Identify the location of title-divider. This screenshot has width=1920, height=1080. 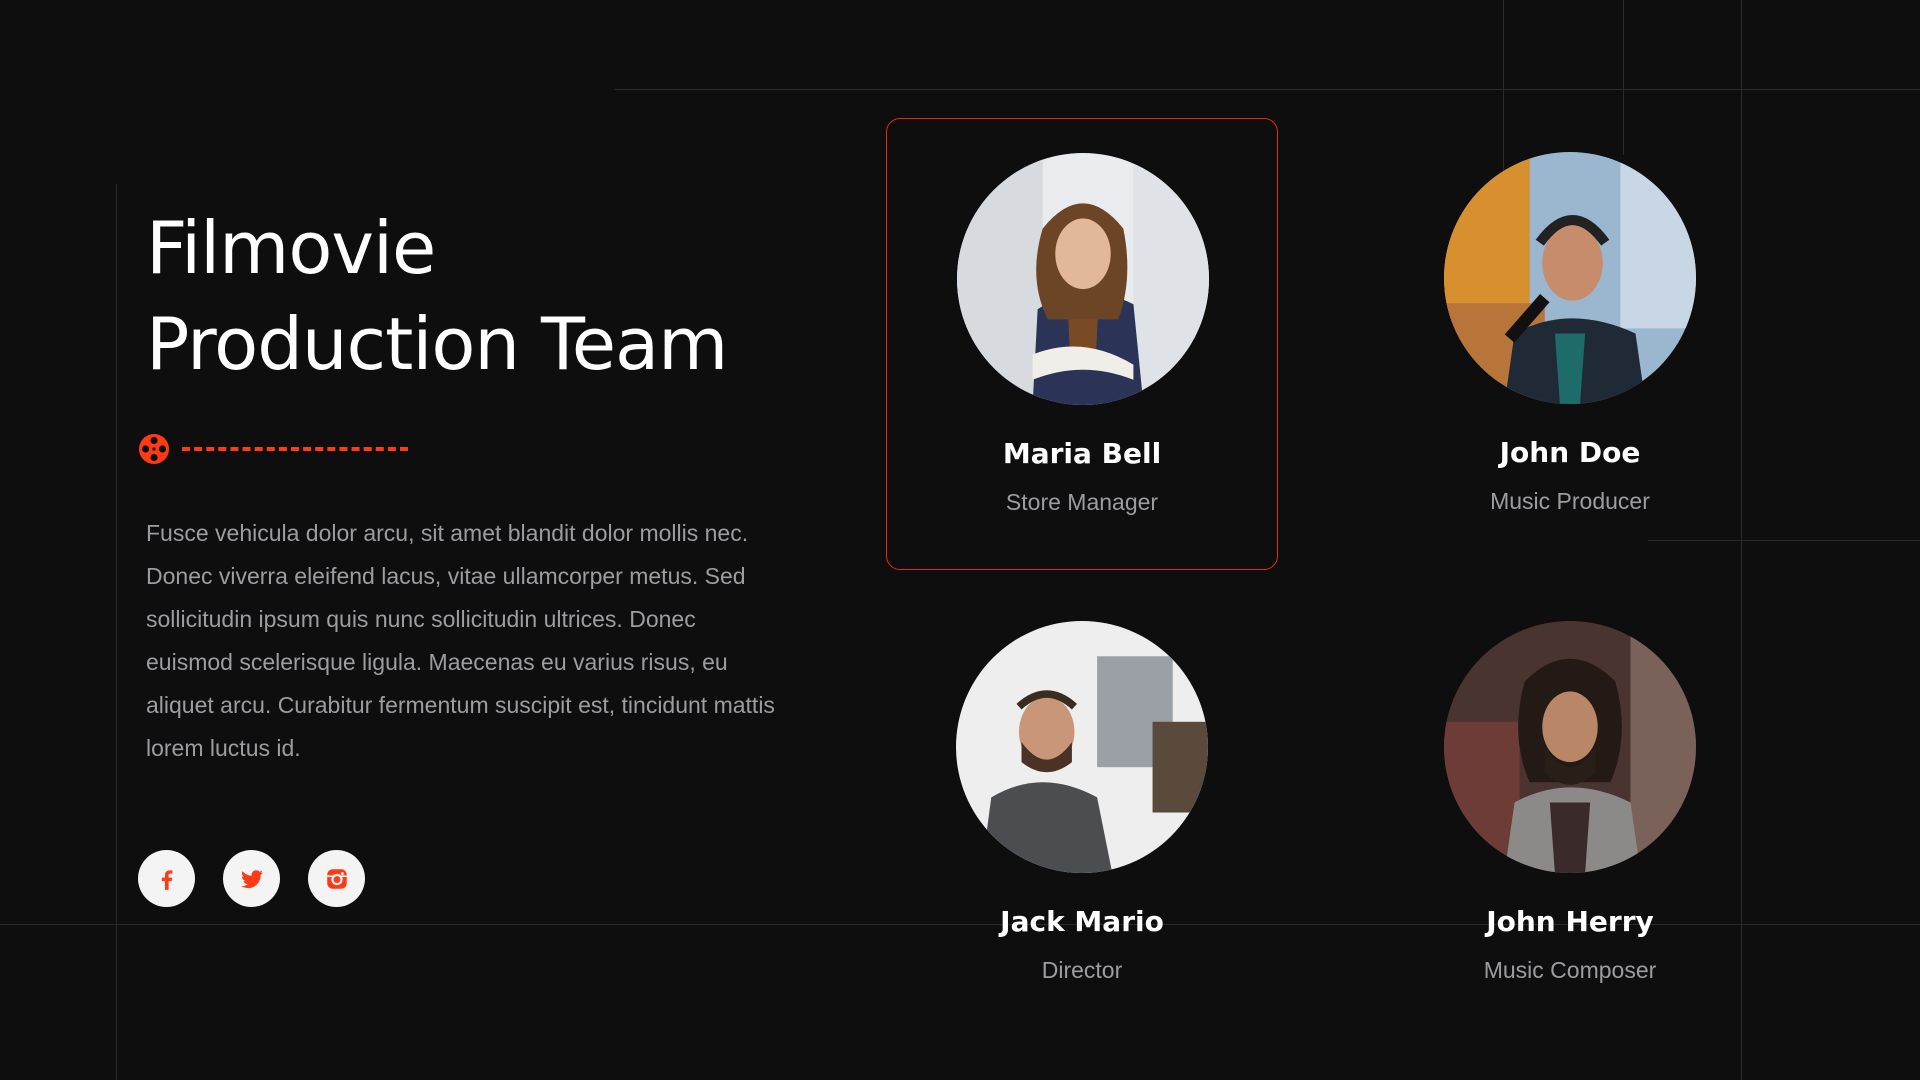
(273, 449).